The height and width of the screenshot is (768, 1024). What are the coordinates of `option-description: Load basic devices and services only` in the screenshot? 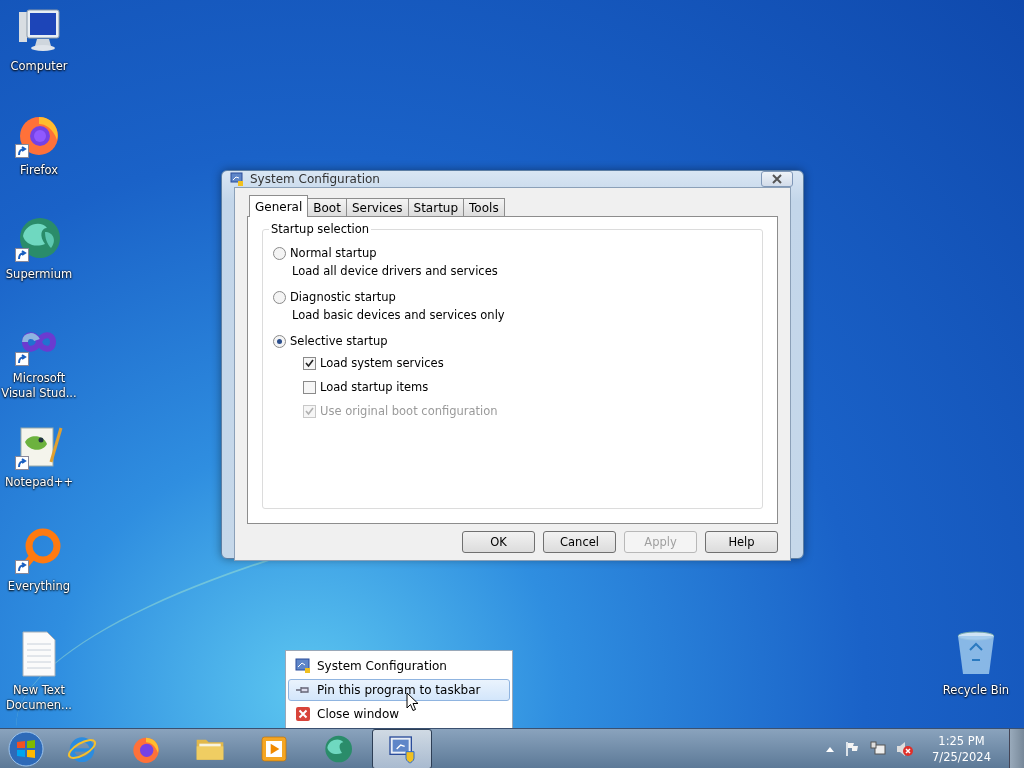 It's located at (399, 315).